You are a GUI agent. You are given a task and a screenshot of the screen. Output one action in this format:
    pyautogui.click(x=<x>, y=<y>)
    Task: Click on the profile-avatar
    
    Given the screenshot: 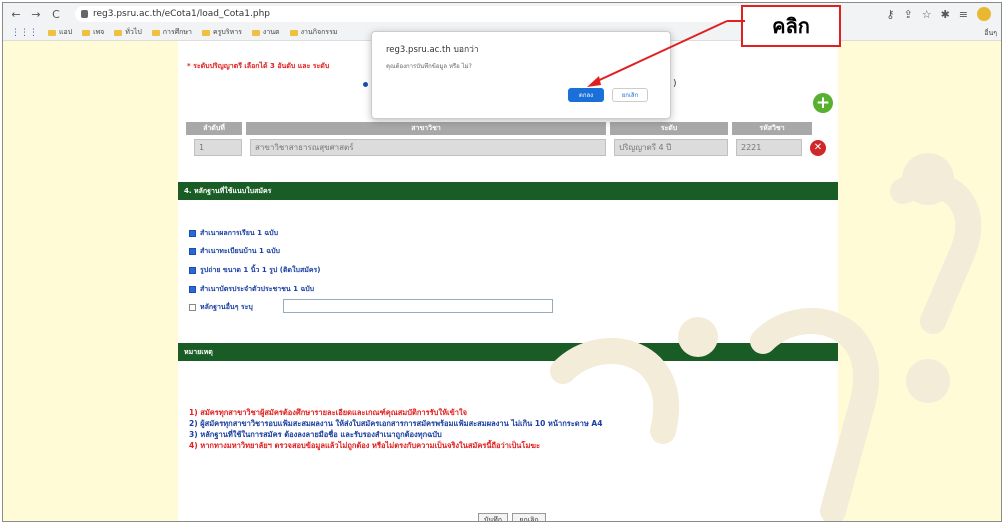 What is the action you would take?
    pyautogui.click(x=984, y=14)
    